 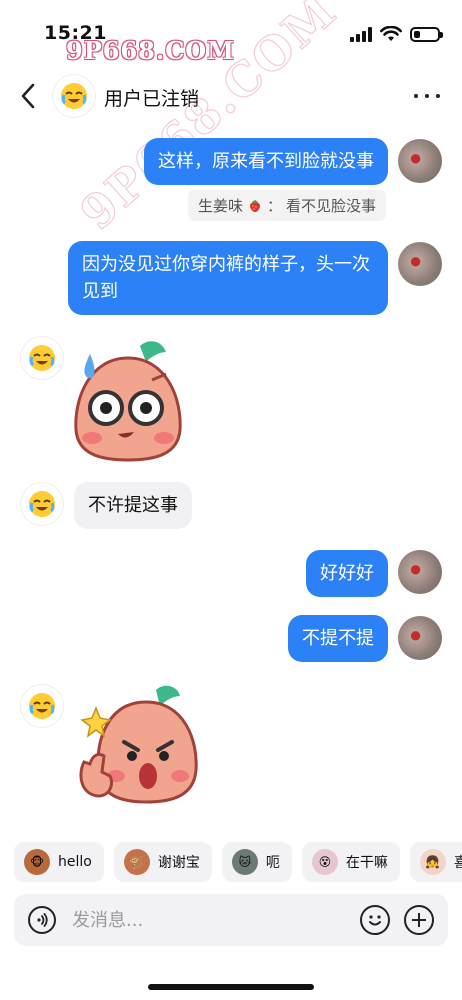 I want to click on battery-icon, so click(x=426, y=34).